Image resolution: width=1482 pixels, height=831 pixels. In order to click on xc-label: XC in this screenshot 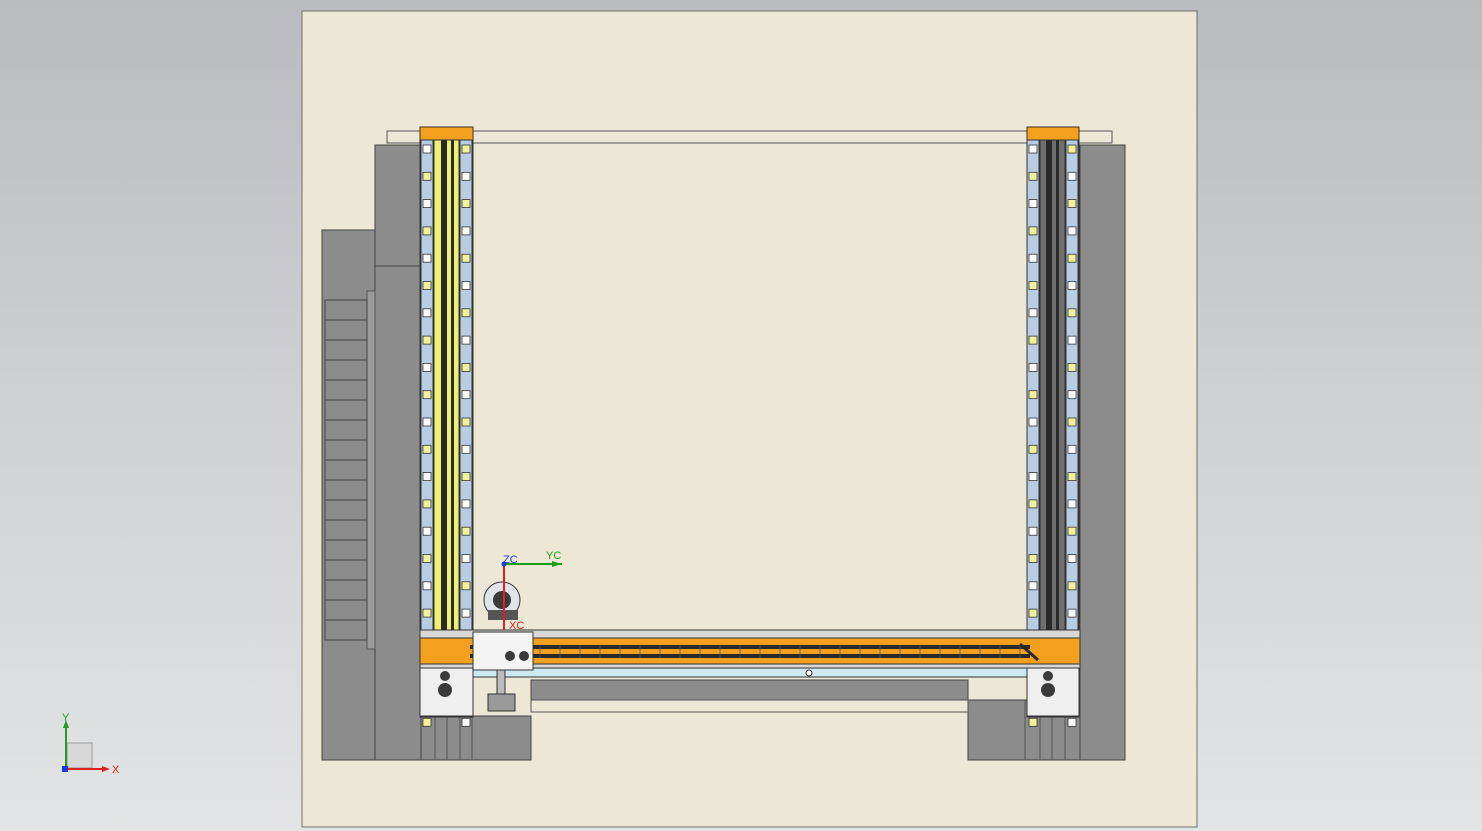, I will do `click(516, 626)`.